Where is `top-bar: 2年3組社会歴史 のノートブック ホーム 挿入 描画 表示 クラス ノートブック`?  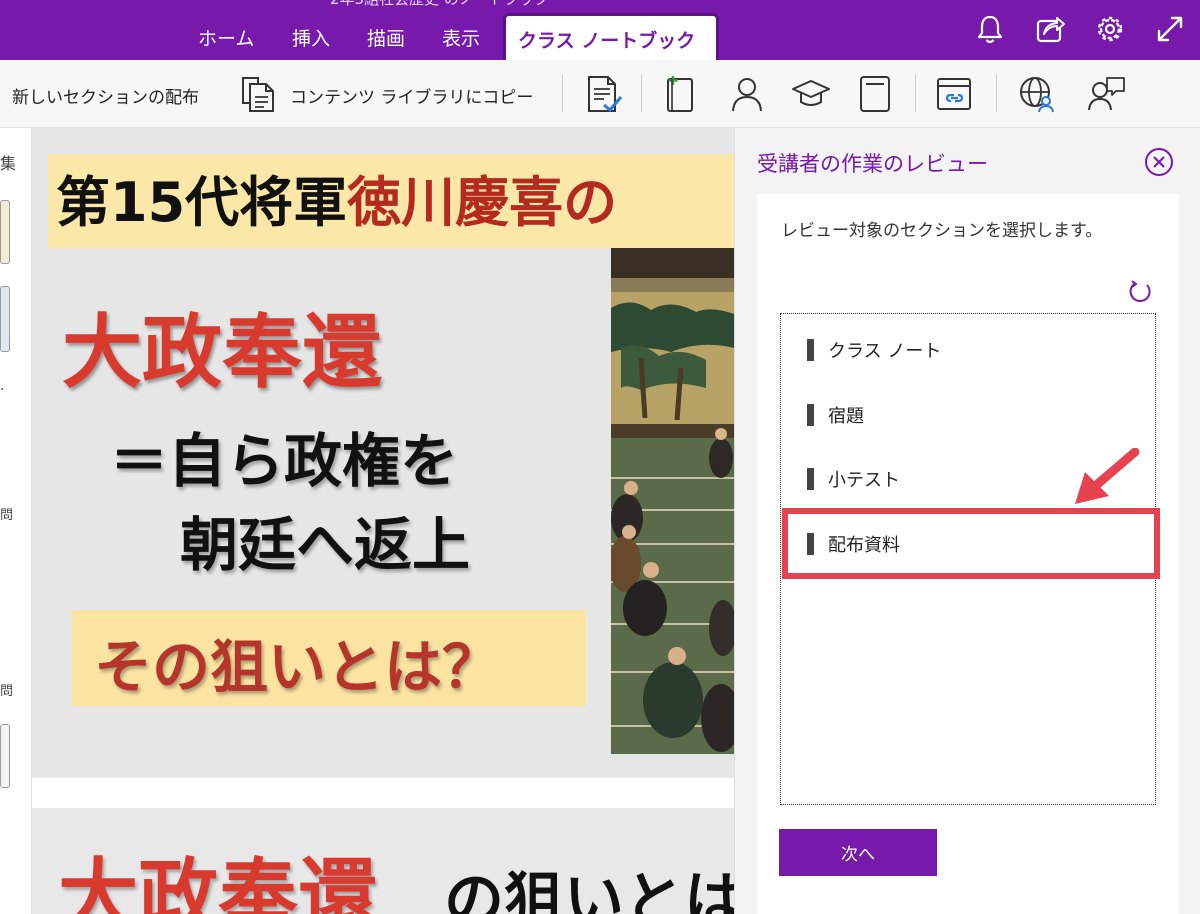
top-bar: 2年3組社会歴史 のノートブック ホーム 挿入 描画 表示 クラス ノートブック is located at coordinates (600, 30).